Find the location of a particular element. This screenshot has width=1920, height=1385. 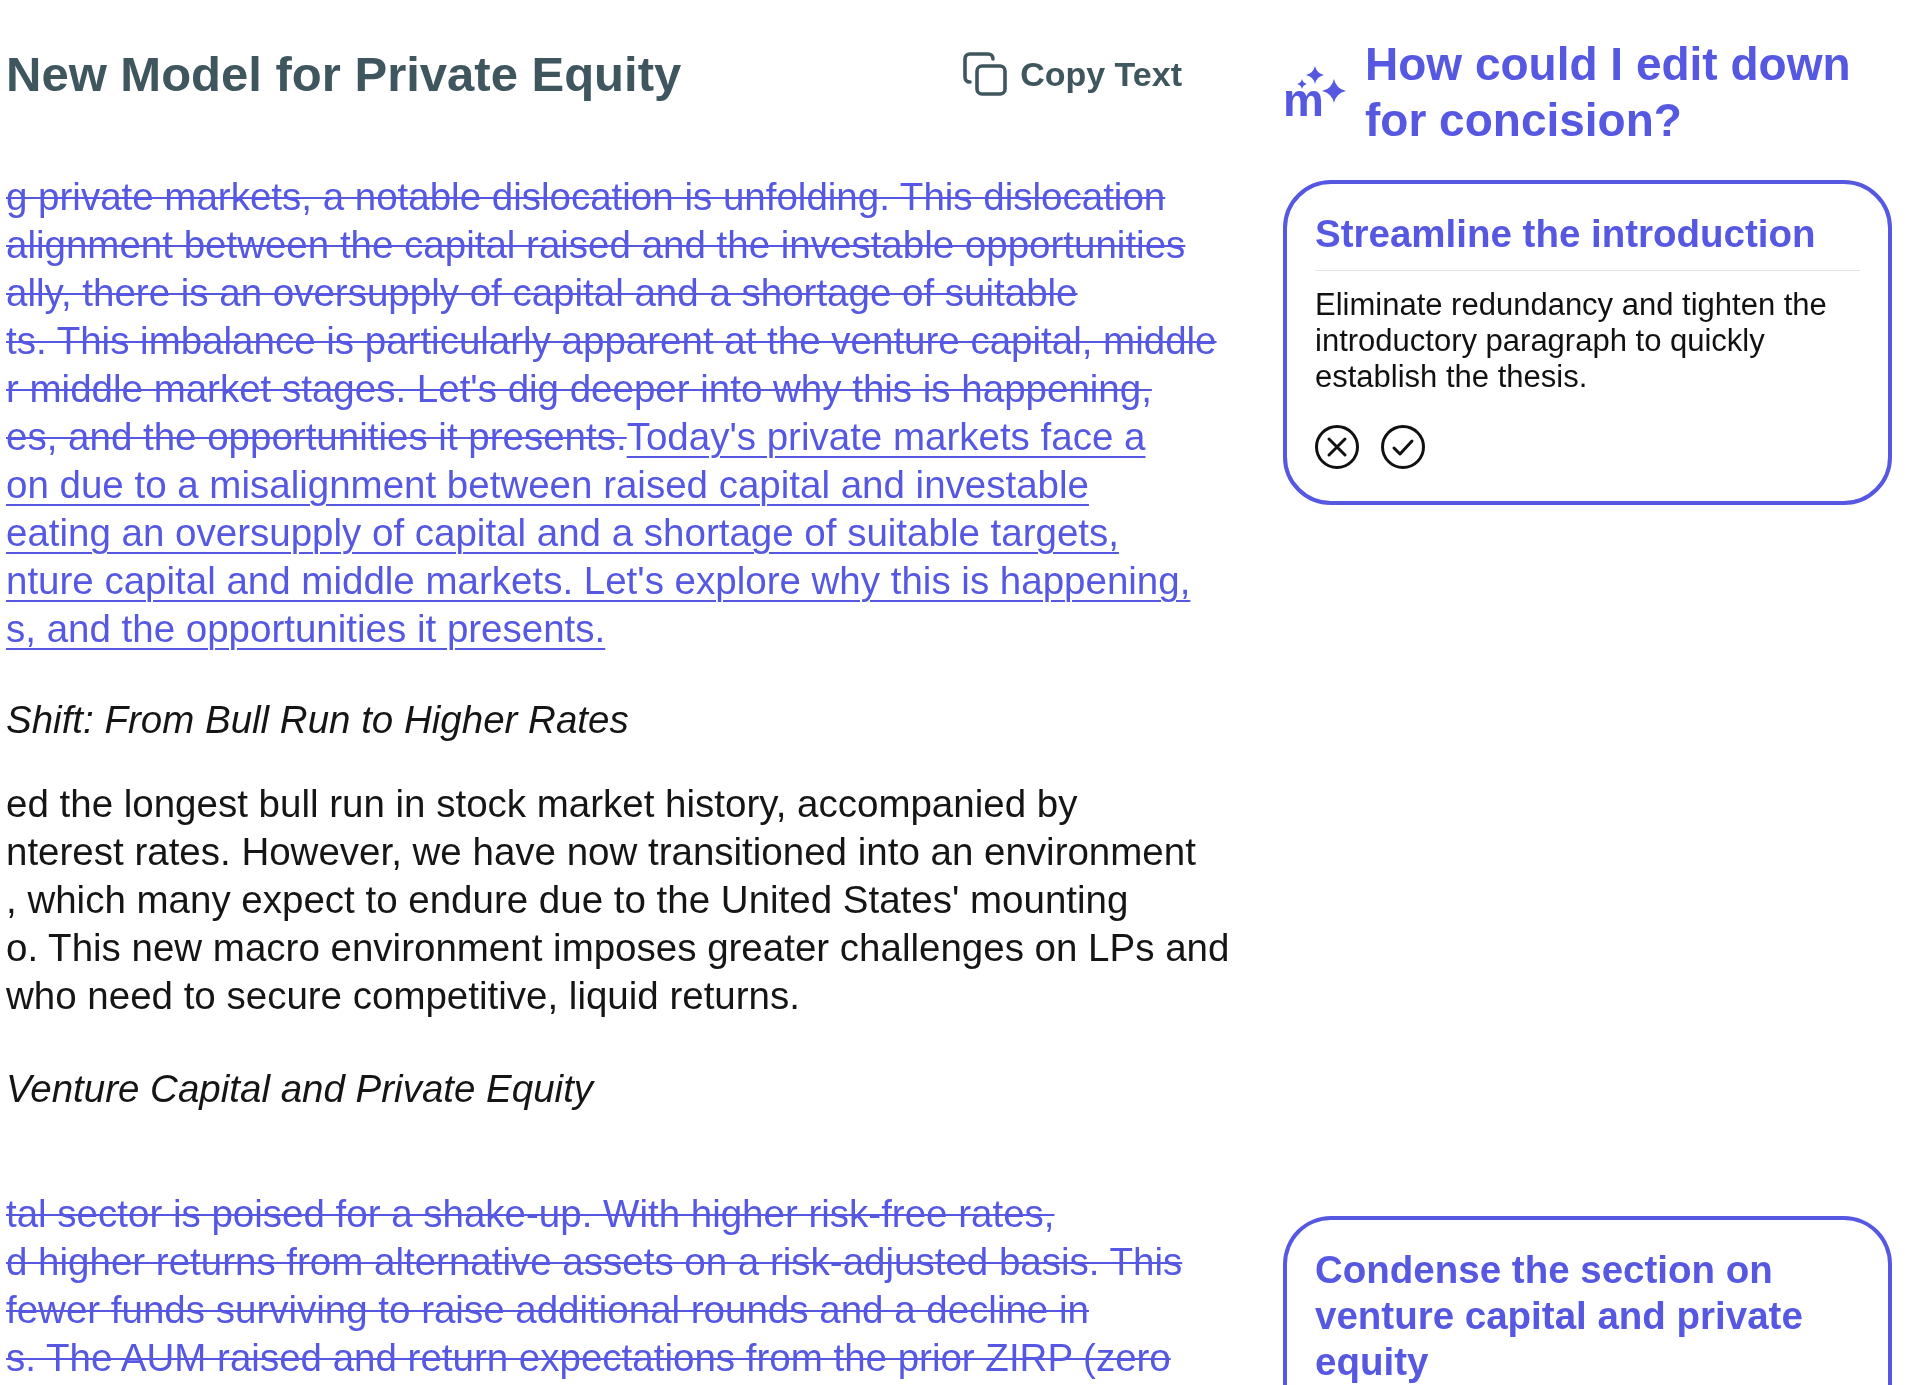

section-heading: Shift: From Bull Run to Higher Rates is located at coordinates (317, 720).